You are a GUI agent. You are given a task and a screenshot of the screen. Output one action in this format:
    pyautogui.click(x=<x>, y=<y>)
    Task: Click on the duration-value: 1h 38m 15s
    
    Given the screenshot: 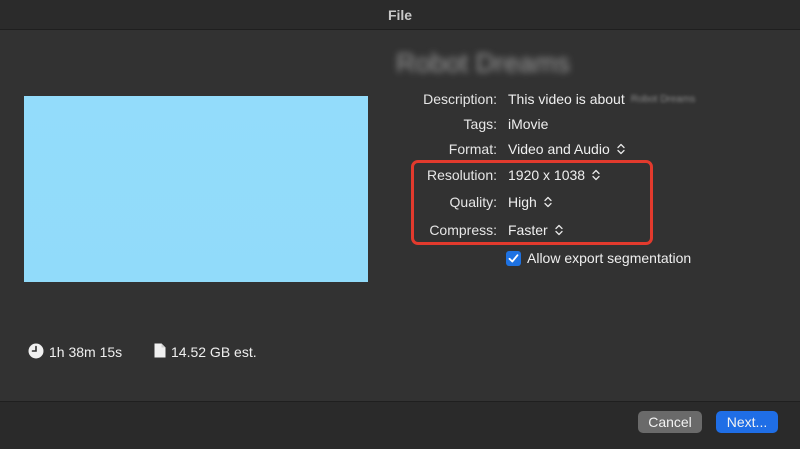 What is the action you would take?
    pyautogui.click(x=86, y=352)
    